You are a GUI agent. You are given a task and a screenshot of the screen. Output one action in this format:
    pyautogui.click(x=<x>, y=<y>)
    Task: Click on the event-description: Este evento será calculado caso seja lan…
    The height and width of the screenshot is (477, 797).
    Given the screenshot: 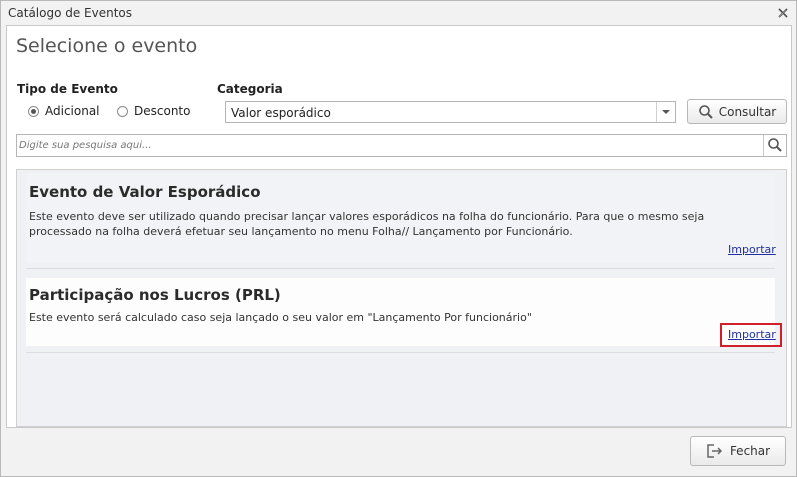 What is the action you would take?
    pyautogui.click(x=280, y=317)
    